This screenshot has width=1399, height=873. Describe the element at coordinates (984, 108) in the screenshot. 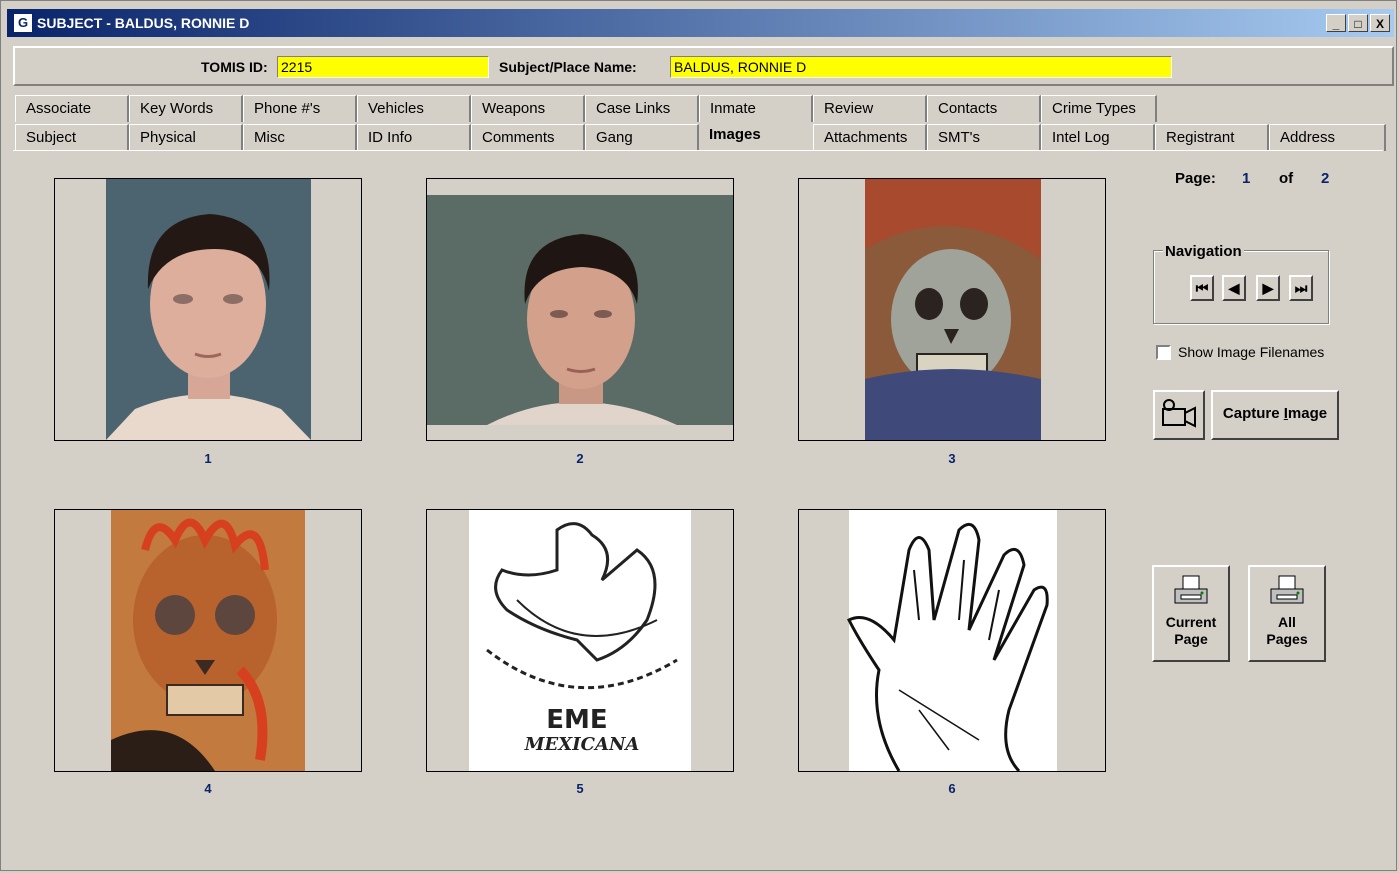

I see `tab-contacts: Contacts` at that location.